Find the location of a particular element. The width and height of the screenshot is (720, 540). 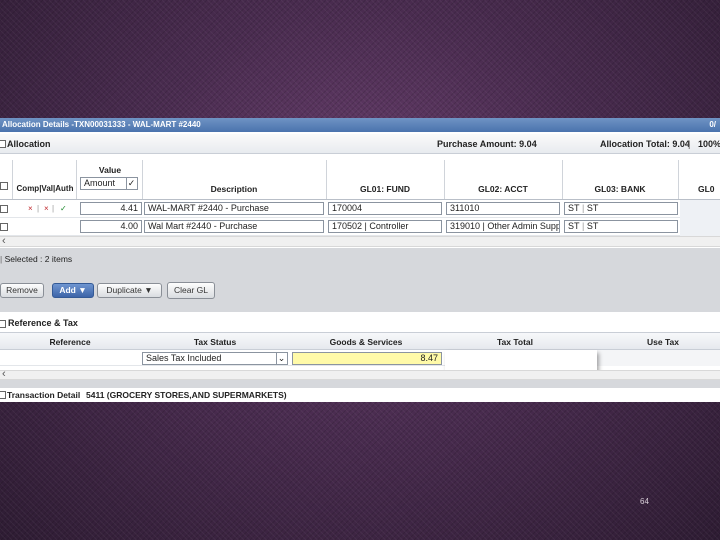

allocation-footer is located at coordinates (360, 280).